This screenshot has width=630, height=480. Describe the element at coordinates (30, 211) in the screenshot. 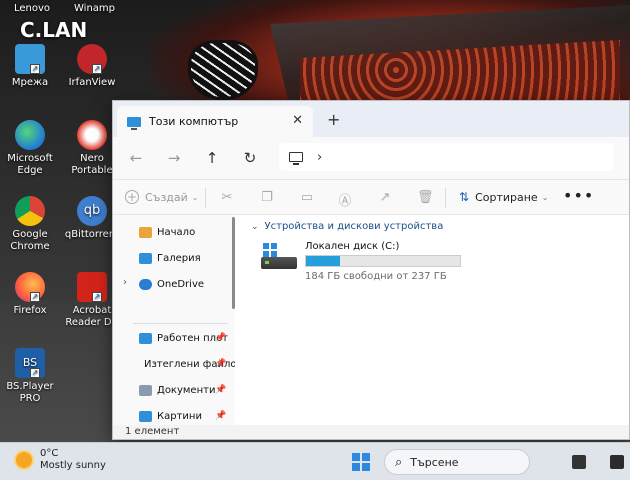

I see `chrome-icon` at that location.